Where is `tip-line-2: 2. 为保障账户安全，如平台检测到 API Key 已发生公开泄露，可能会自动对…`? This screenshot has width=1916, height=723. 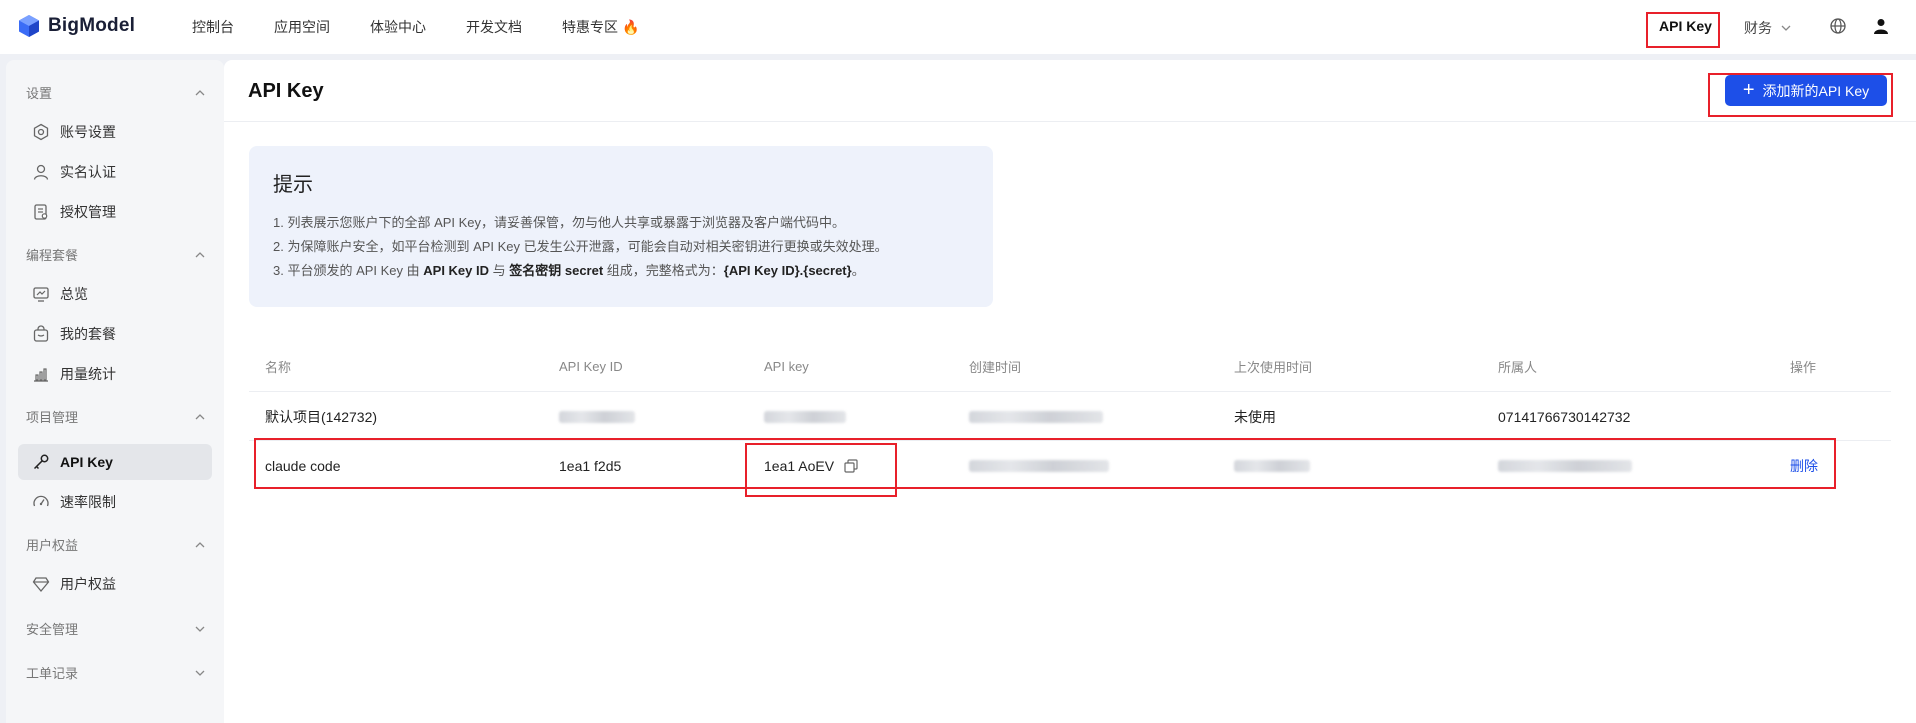
tip-line-2: 2. 为保障账户安全，如平台检测到 API Key 已发生公开泄露，可能会自动对… is located at coordinates (580, 246).